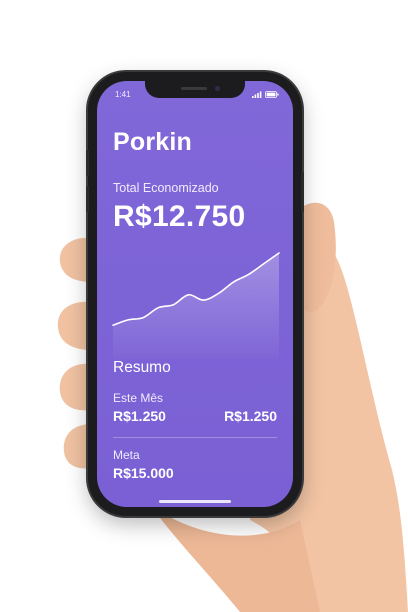 This screenshot has height=612, width=408. What do you see at coordinates (152, 142) in the screenshot?
I see `app-title: Porkin` at bounding box center [152, 142].